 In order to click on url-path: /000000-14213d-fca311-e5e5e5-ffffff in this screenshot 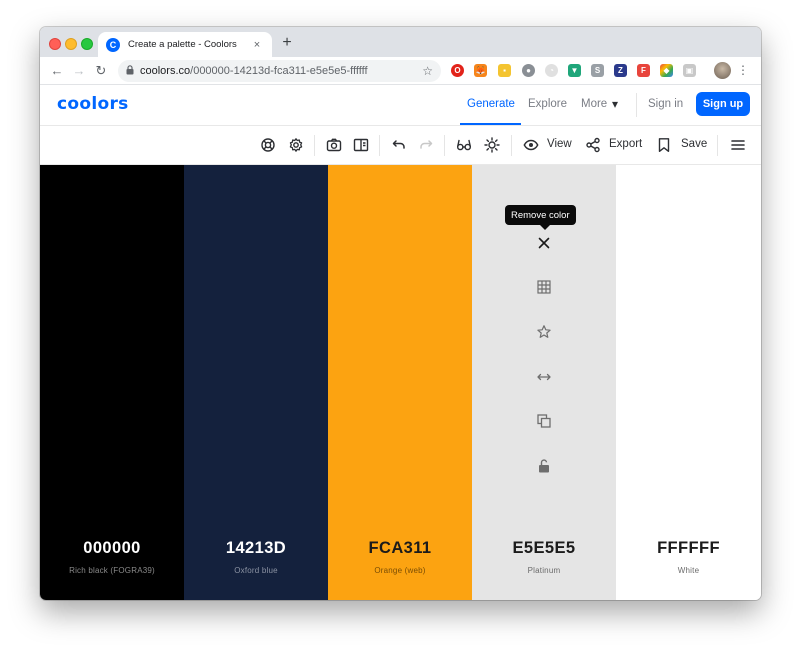, I will do `click(279, 71)`.